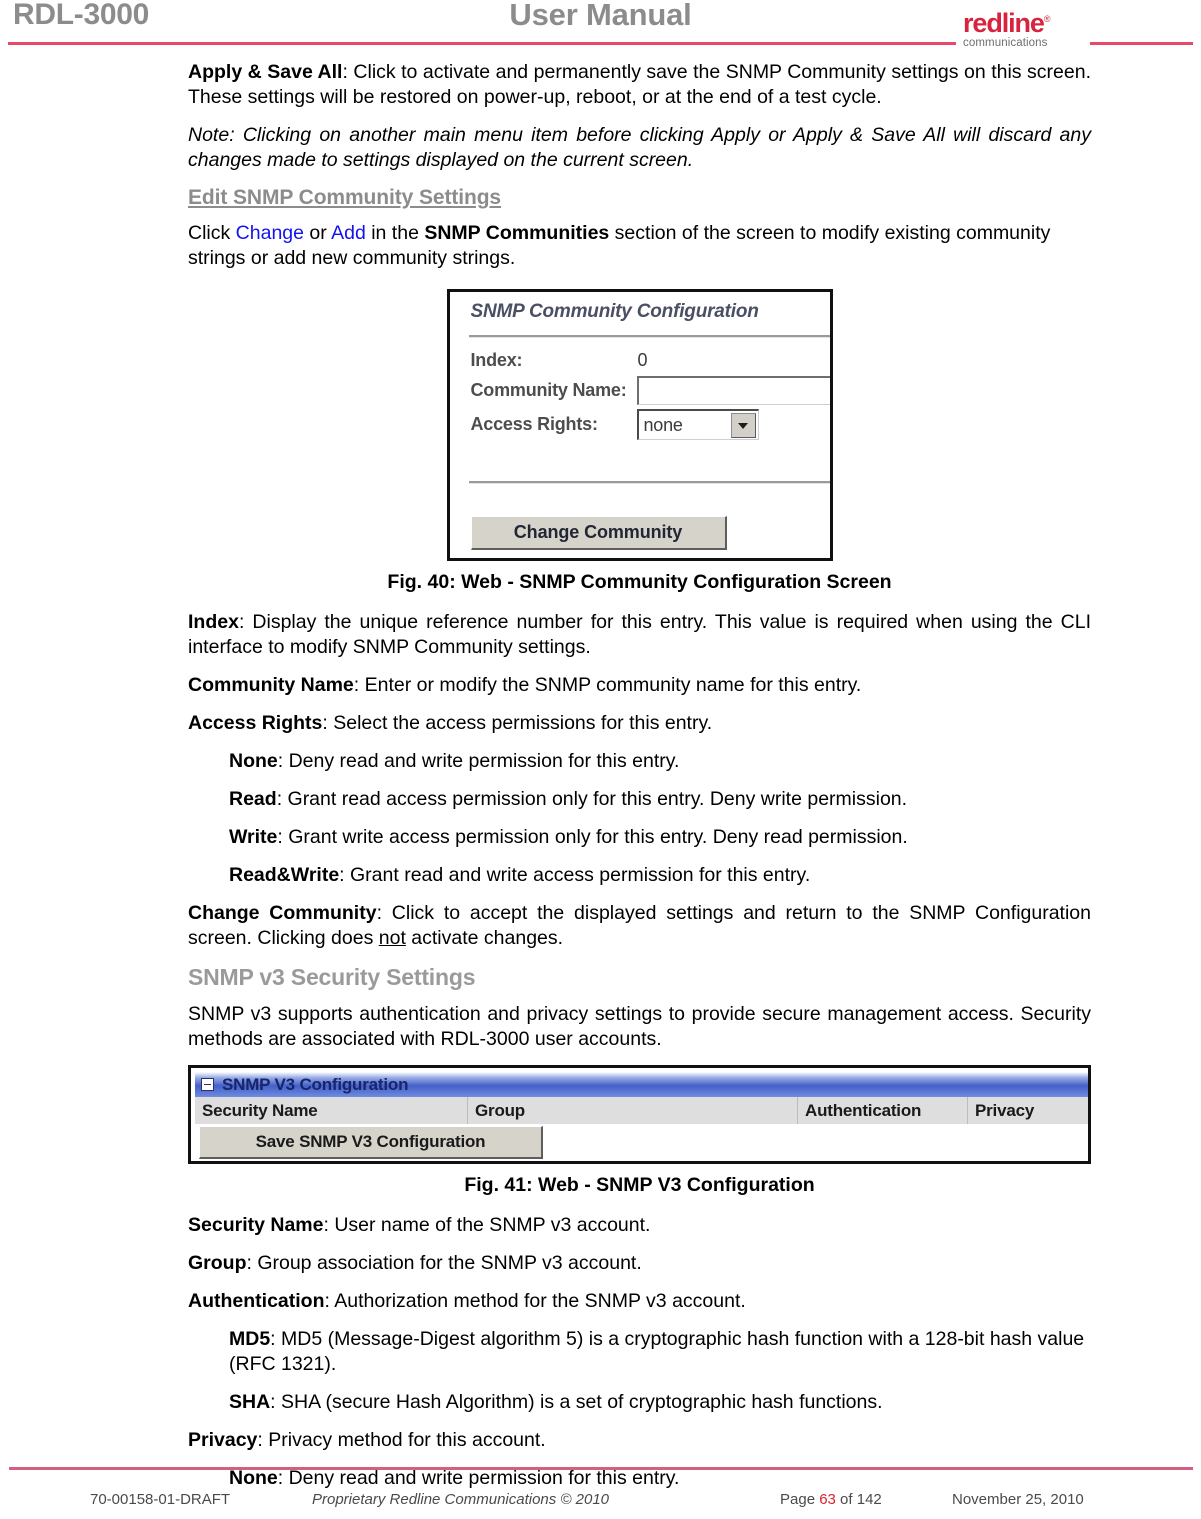 Image resolution: width=1201 pixels, height=1519 pixels. Describe the element at coordinates (496, 360) in the screenshot. I see `label-index: Index:` at that location.